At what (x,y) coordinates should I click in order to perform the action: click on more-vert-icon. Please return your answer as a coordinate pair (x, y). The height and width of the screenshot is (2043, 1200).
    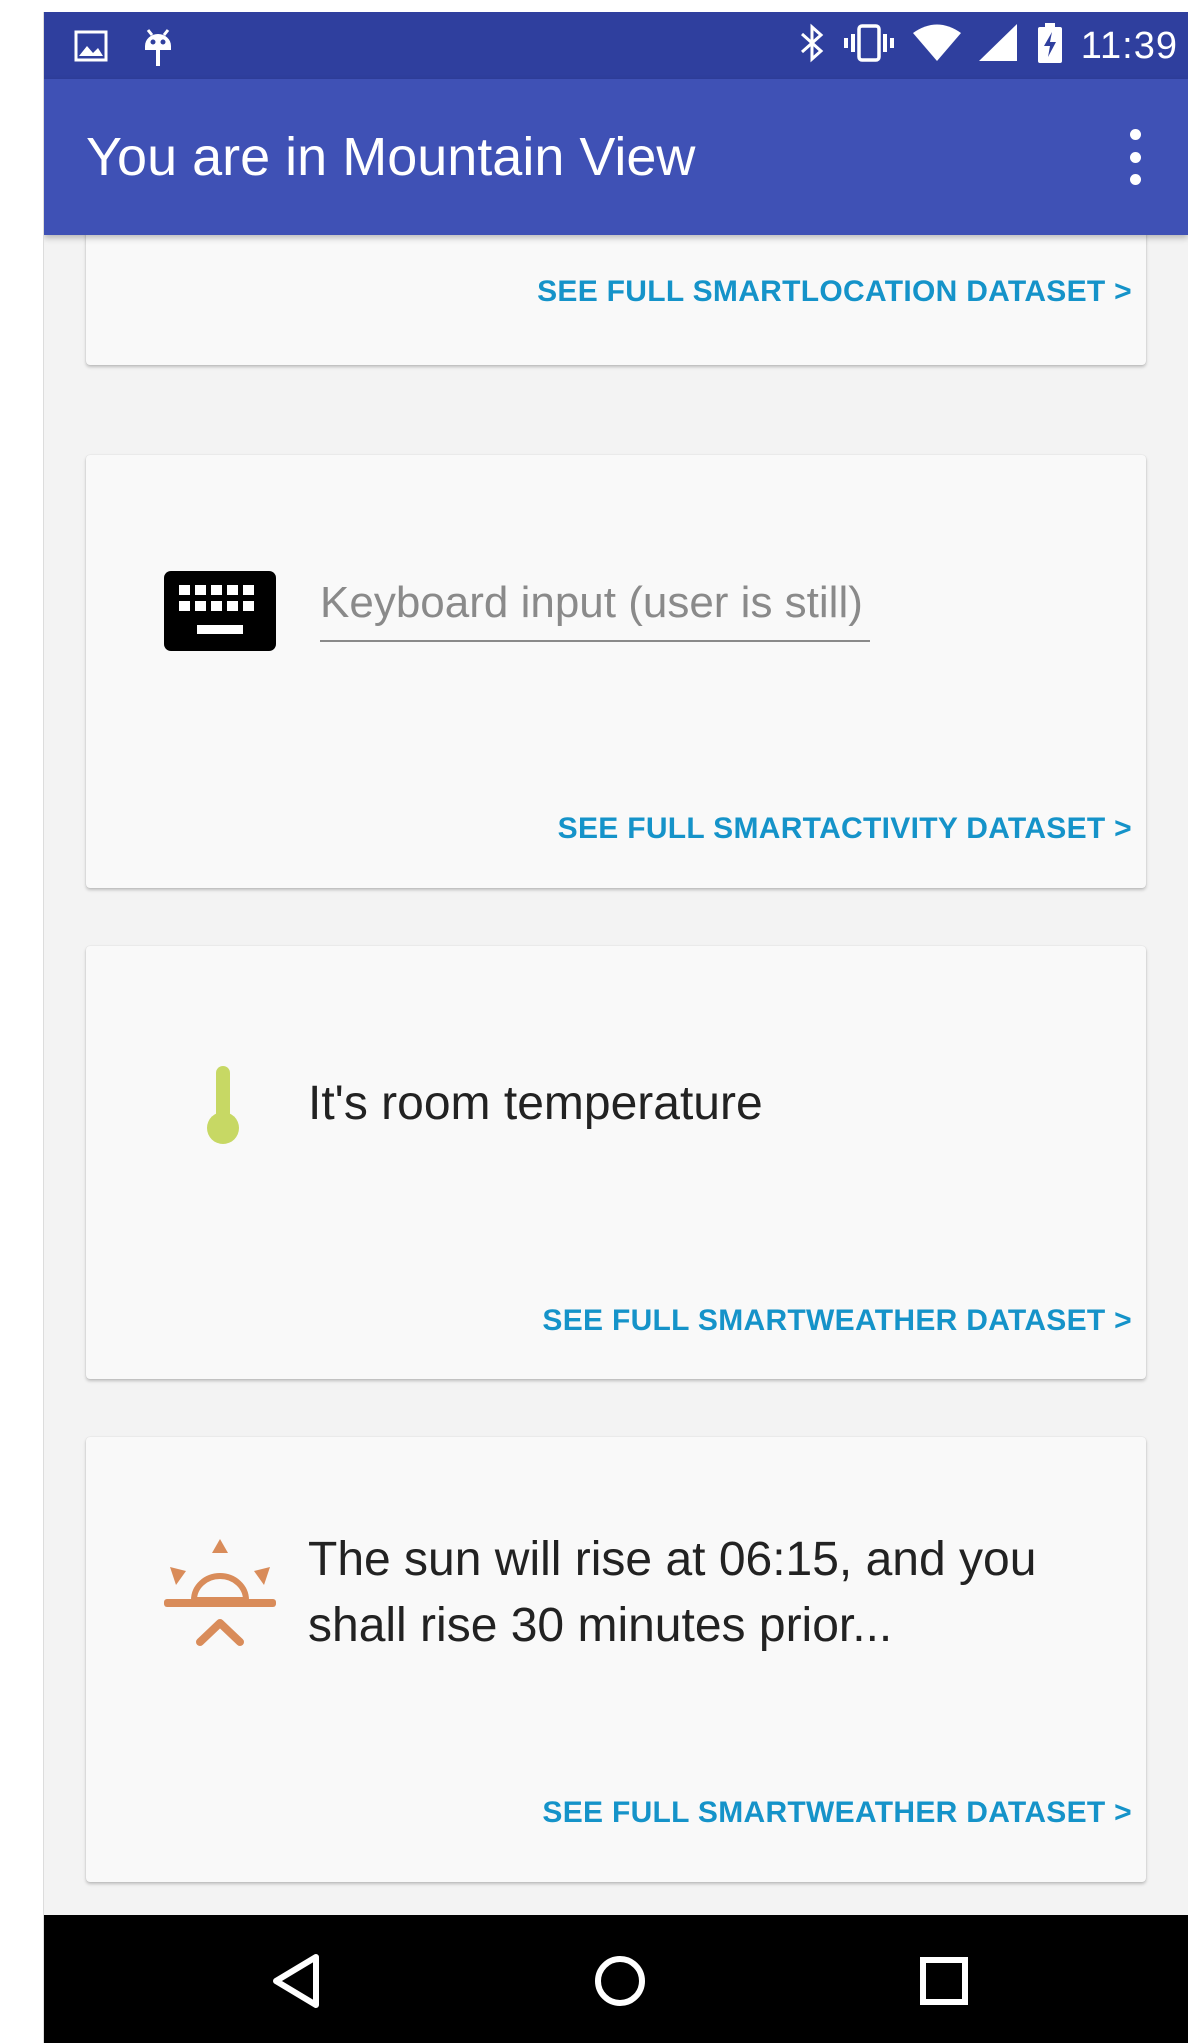
    Looking at the image, I should click on (1135, 157).